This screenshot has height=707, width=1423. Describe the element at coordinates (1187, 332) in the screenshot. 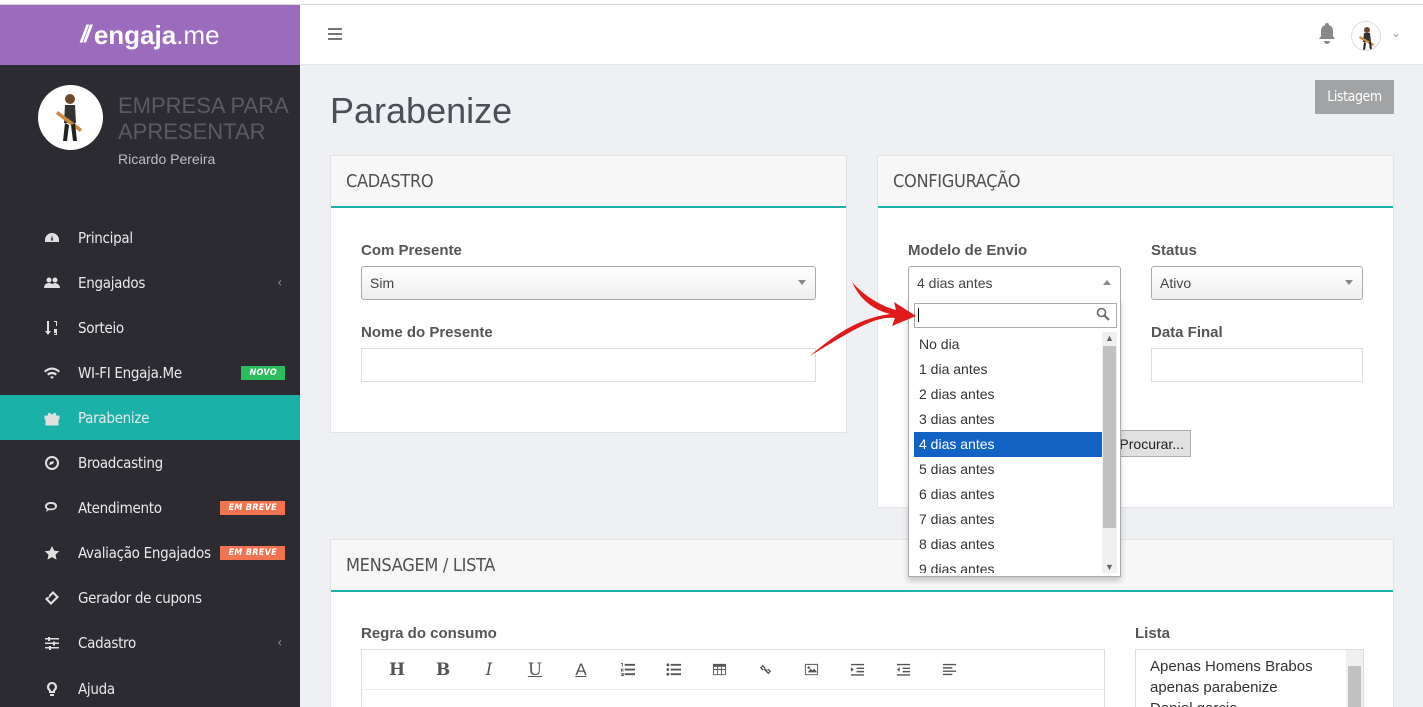

I see `data-final-label: Data Final` at that location.